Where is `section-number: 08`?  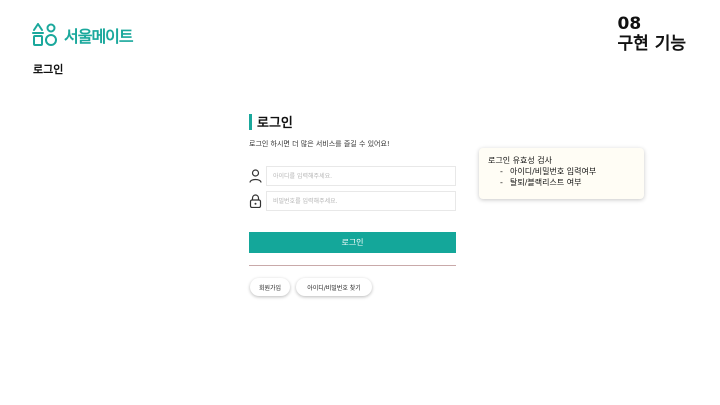
section-number: 08 is located at coordinates (629, 24).